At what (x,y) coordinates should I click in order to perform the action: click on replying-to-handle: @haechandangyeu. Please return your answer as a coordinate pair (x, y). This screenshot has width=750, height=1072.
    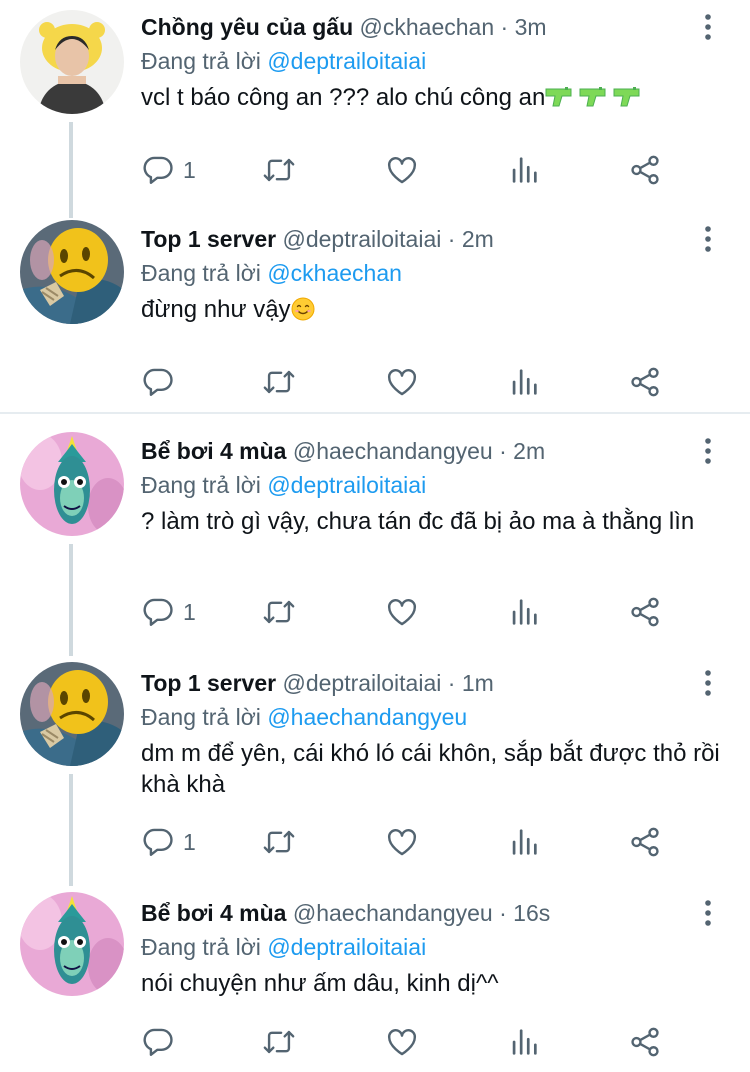
    Looking at the image, I should click on (367, 717).